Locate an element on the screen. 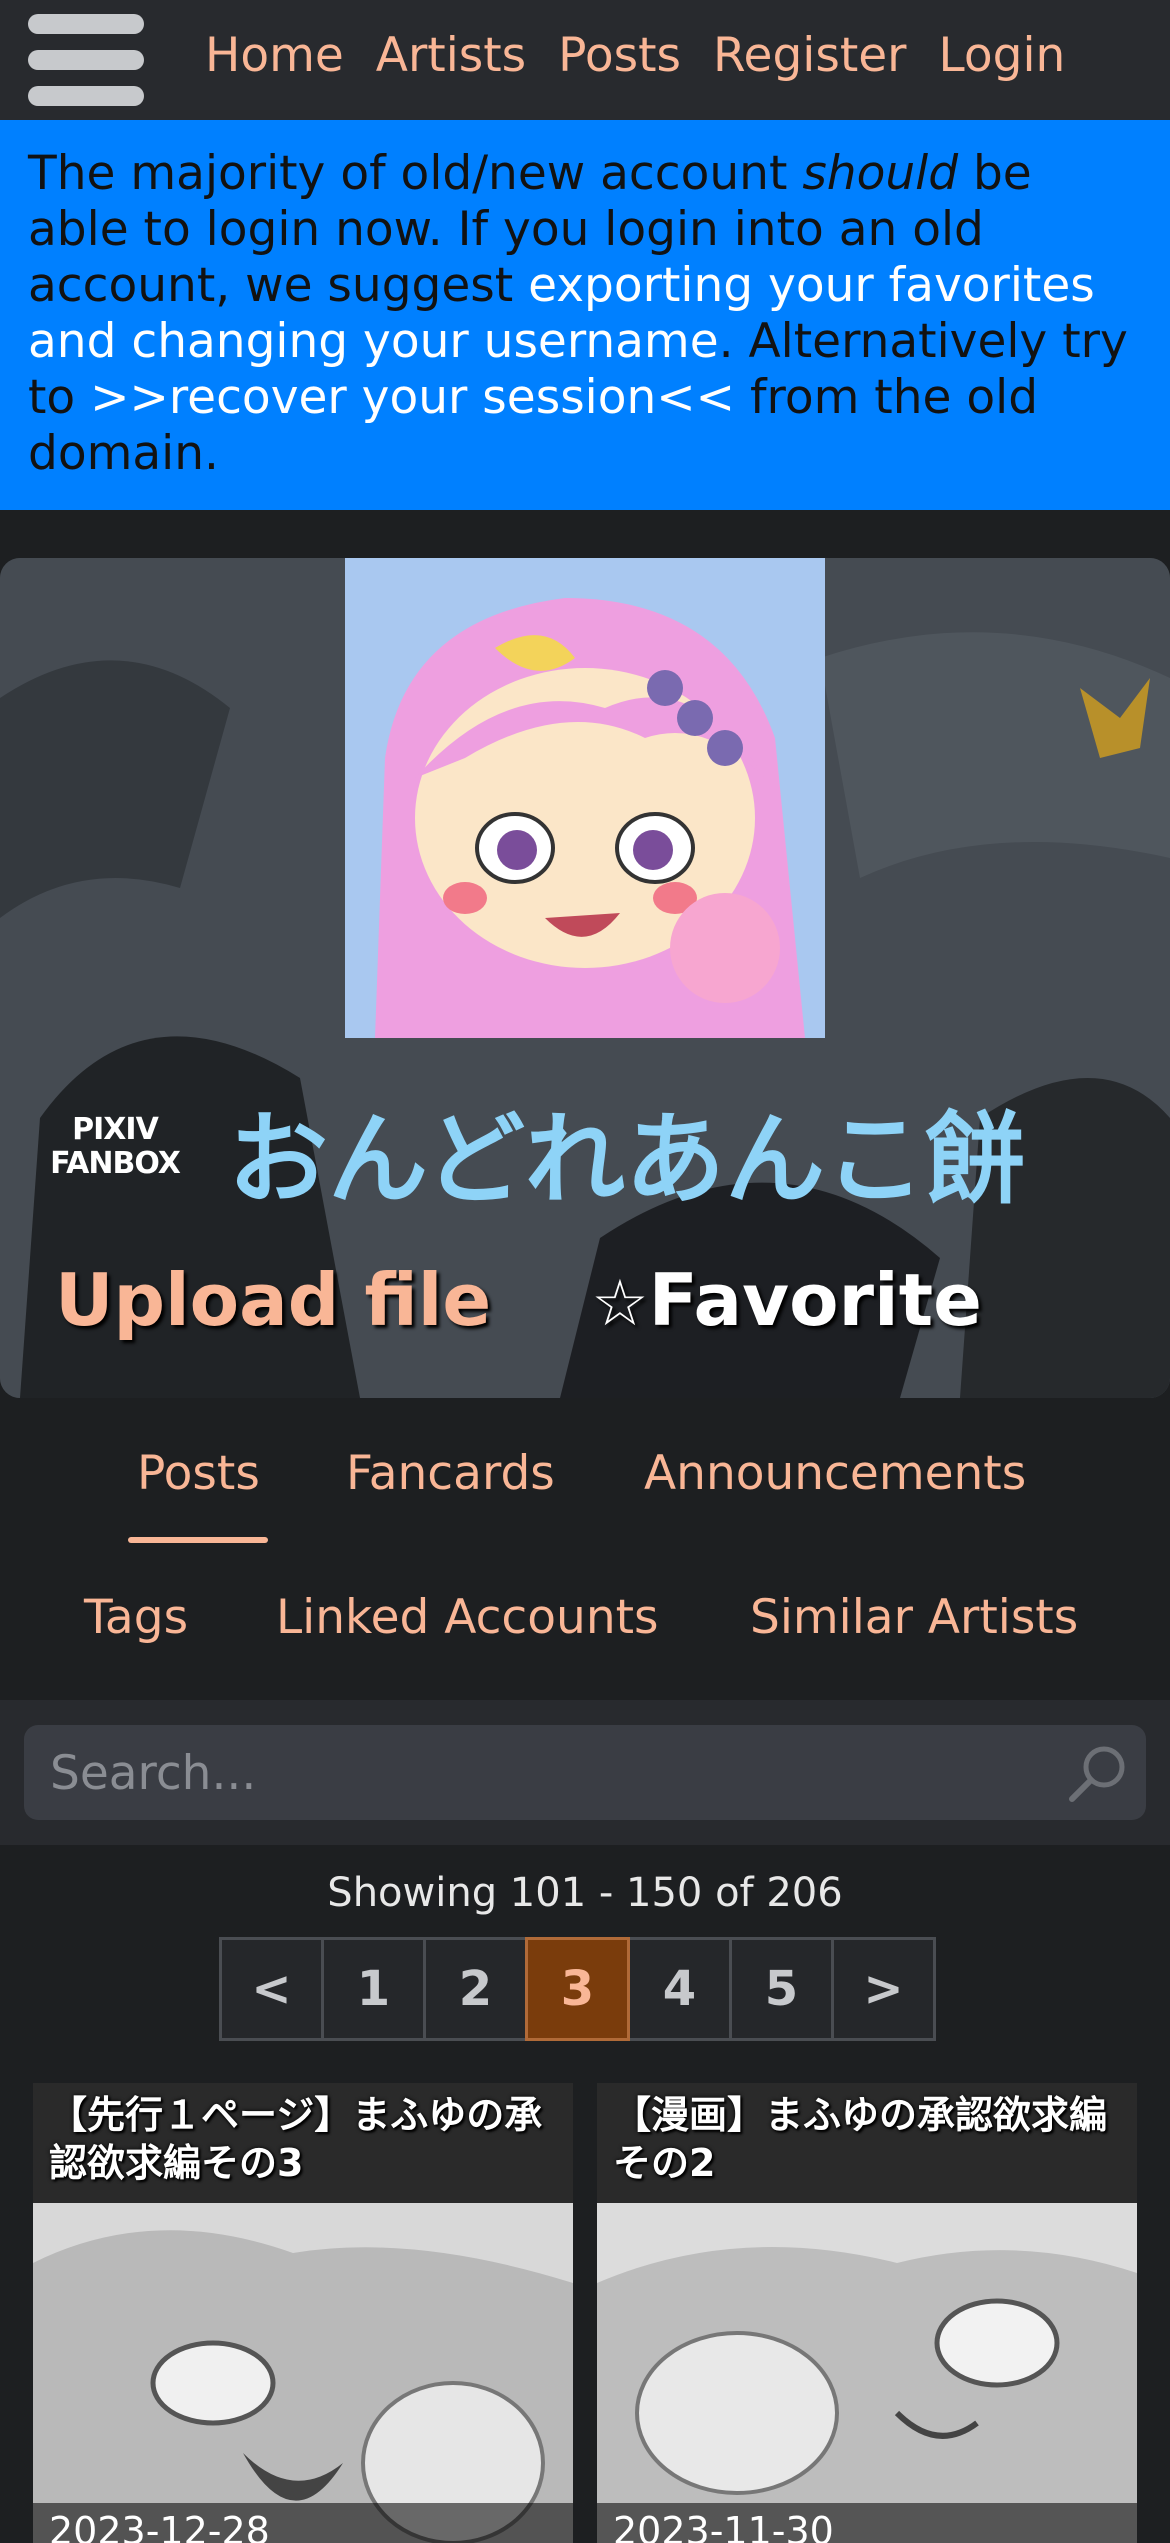 This screenshot has height=2543, width=1170. recover-session-link: >>recover your session<< is located at coordinates (412, 397).